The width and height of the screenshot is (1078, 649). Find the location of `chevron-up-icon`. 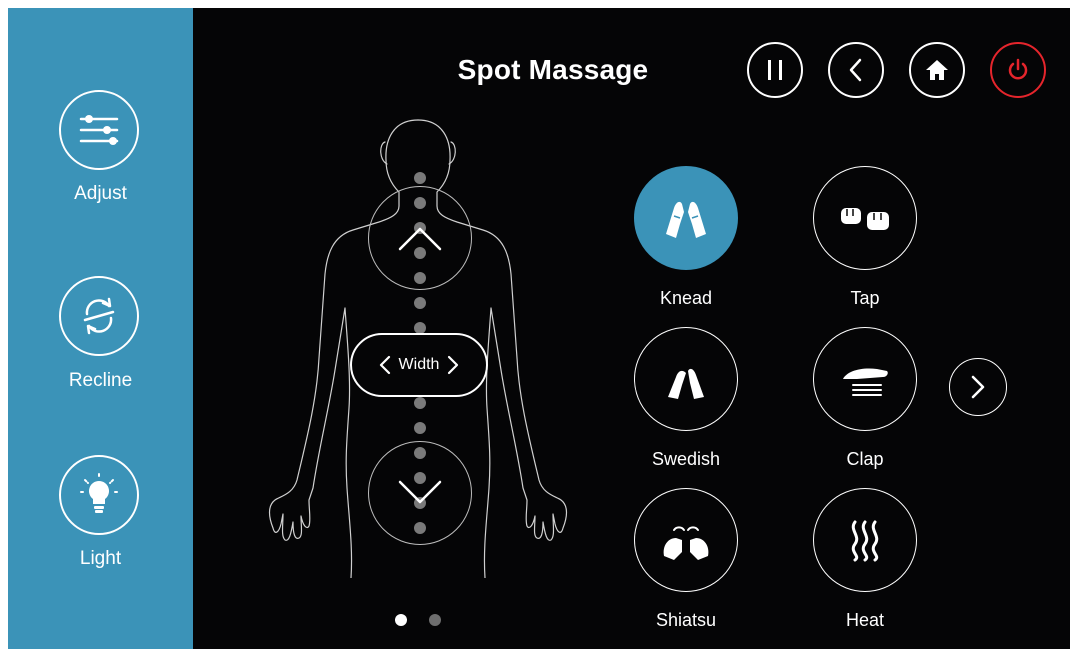

chevron-up-icon is located at coordinates (420, 239).